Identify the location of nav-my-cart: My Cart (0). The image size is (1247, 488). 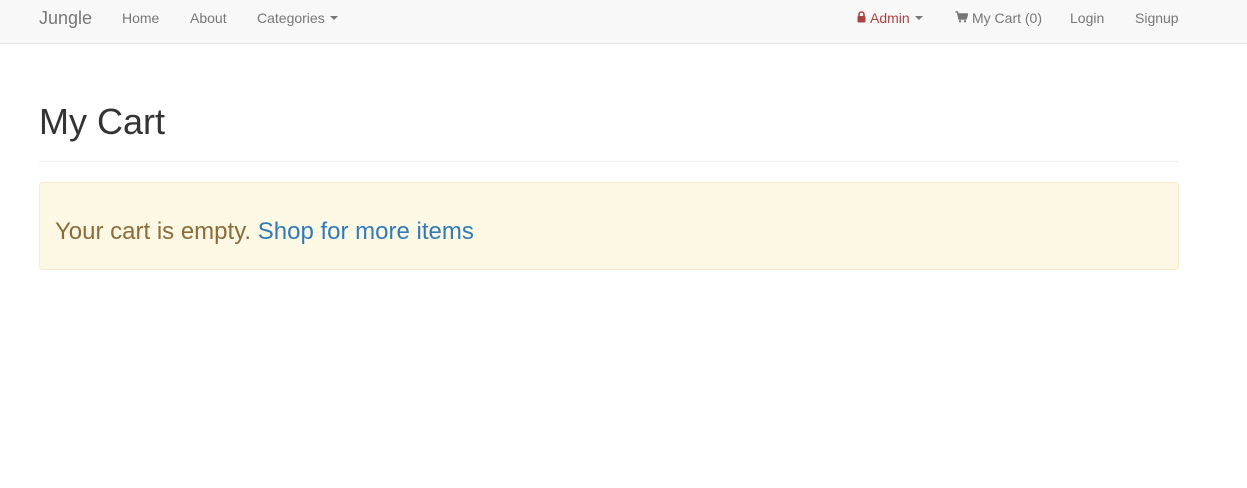
(998, 18).